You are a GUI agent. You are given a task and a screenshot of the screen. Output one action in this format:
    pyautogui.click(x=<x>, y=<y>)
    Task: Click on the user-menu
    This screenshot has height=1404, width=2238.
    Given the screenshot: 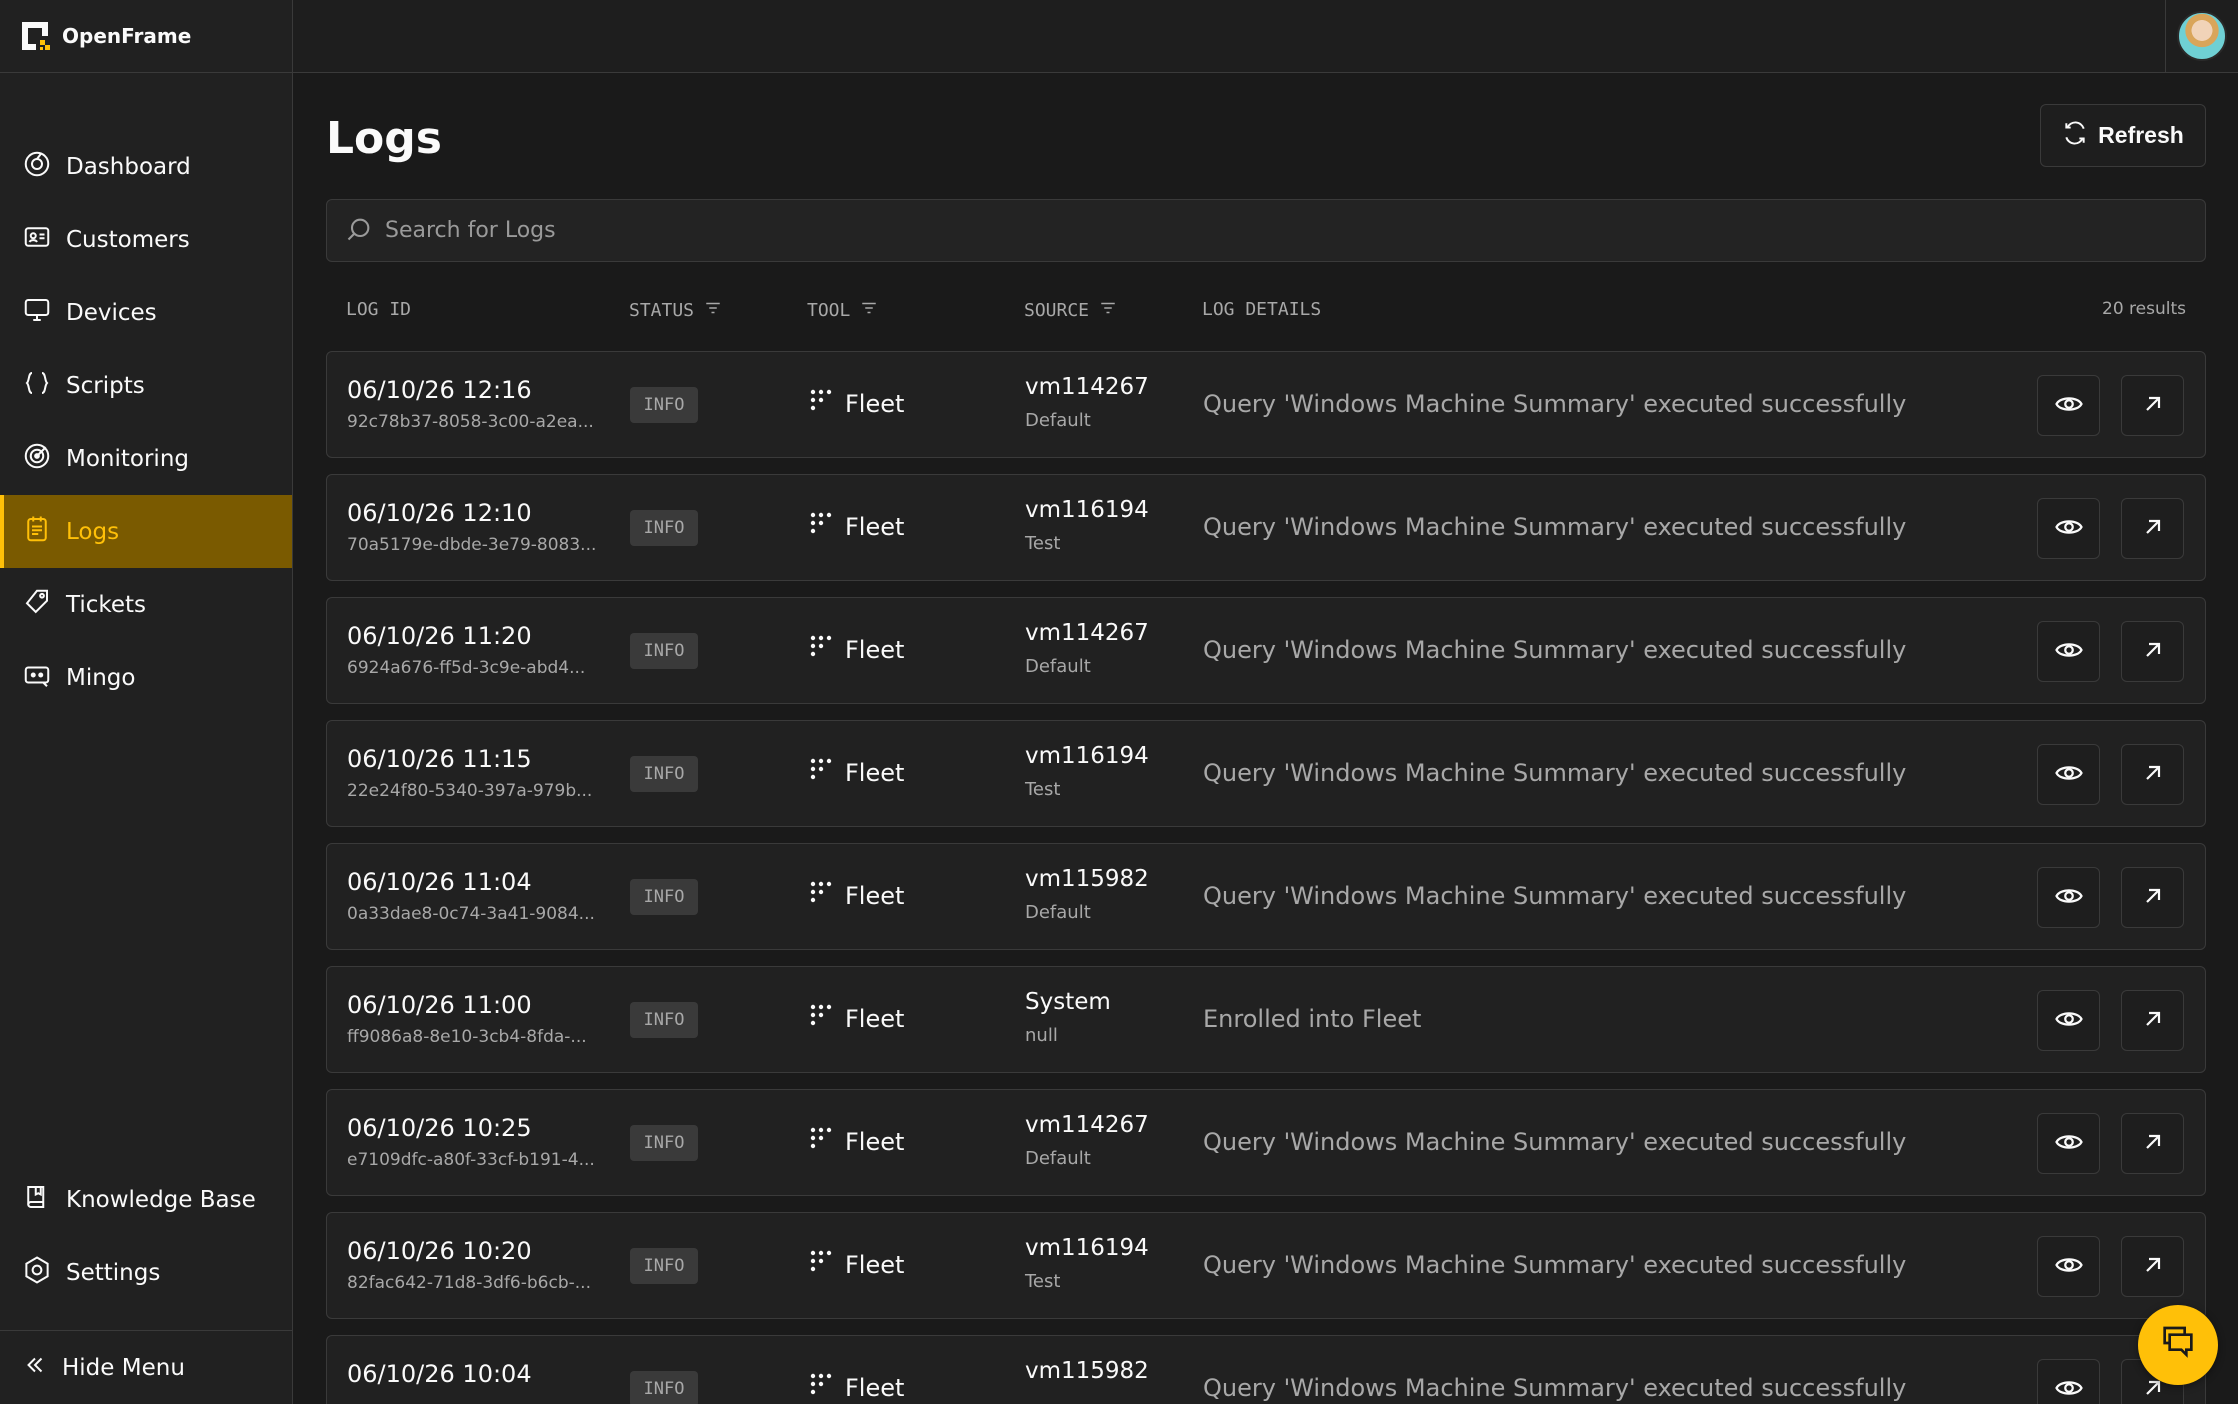 What is the action you would take?
    pyautogui.click(x=2201, y=36)
    